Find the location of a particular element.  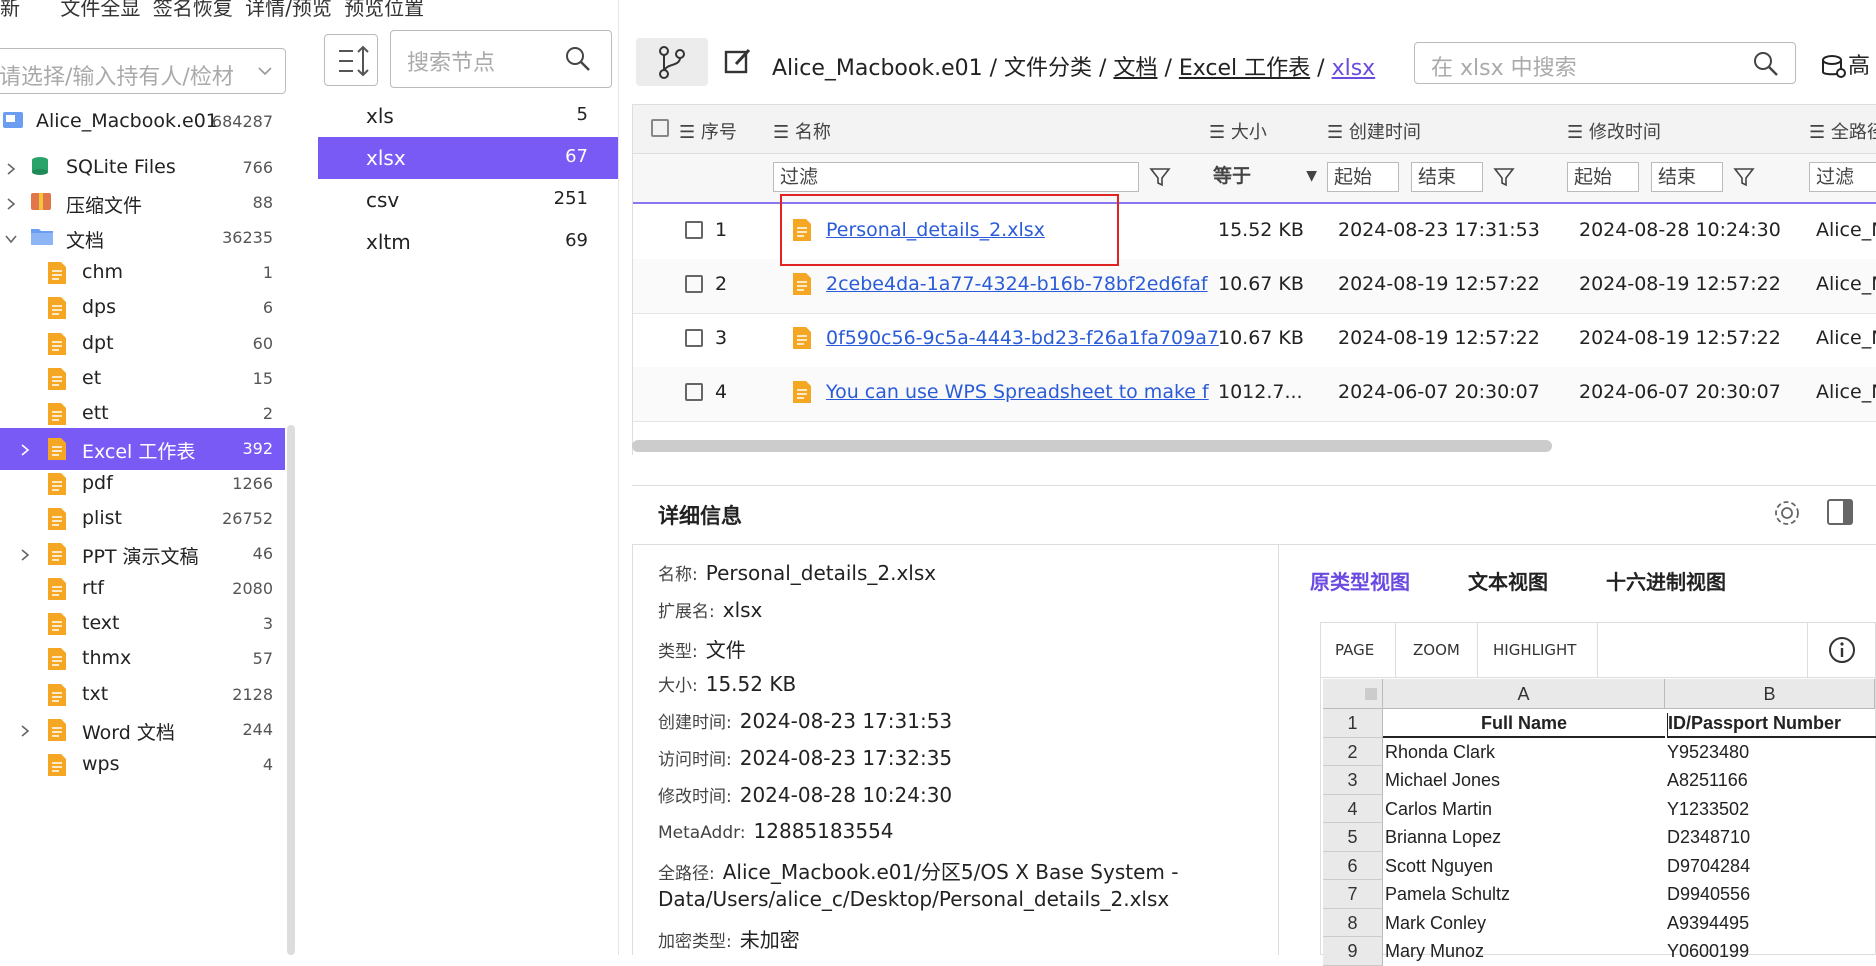

info-icon is located at coordinates (1842, 652).